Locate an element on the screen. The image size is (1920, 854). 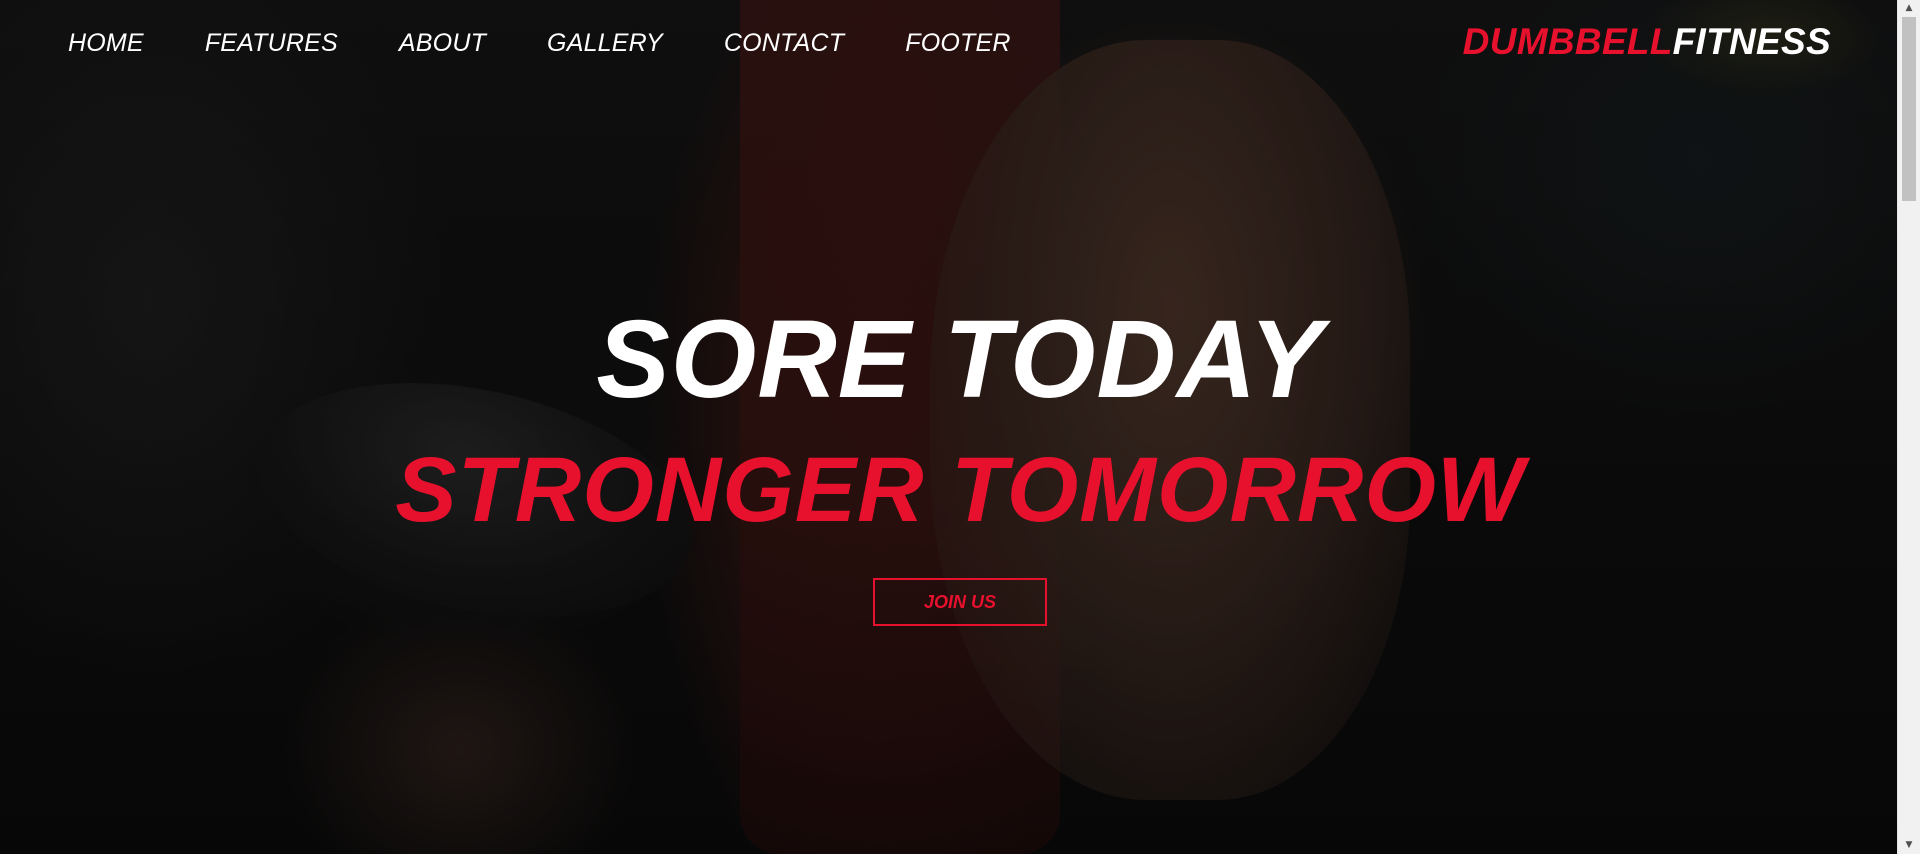
hero-headline-top: SORE TODAY is located at coordinates (960, 359).